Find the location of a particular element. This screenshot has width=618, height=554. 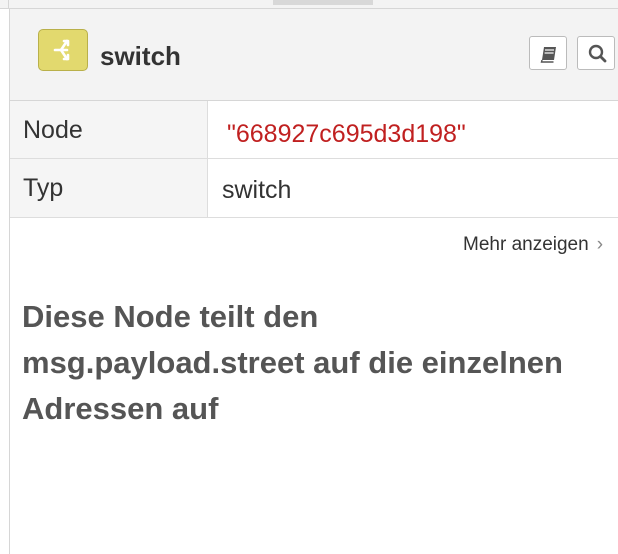

show-more-label: Mehr anzeigen is located at coordinates (526, 244).